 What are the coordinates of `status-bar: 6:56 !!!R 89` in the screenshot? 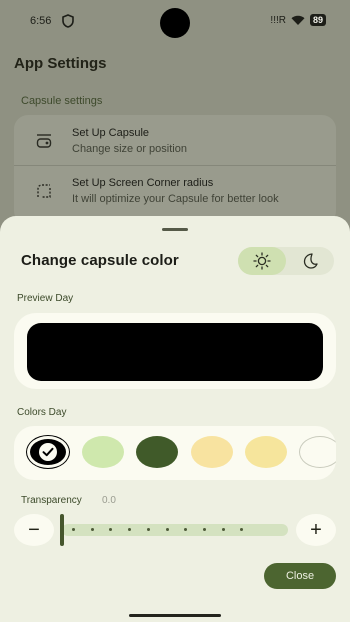 It's located at (175, 22).